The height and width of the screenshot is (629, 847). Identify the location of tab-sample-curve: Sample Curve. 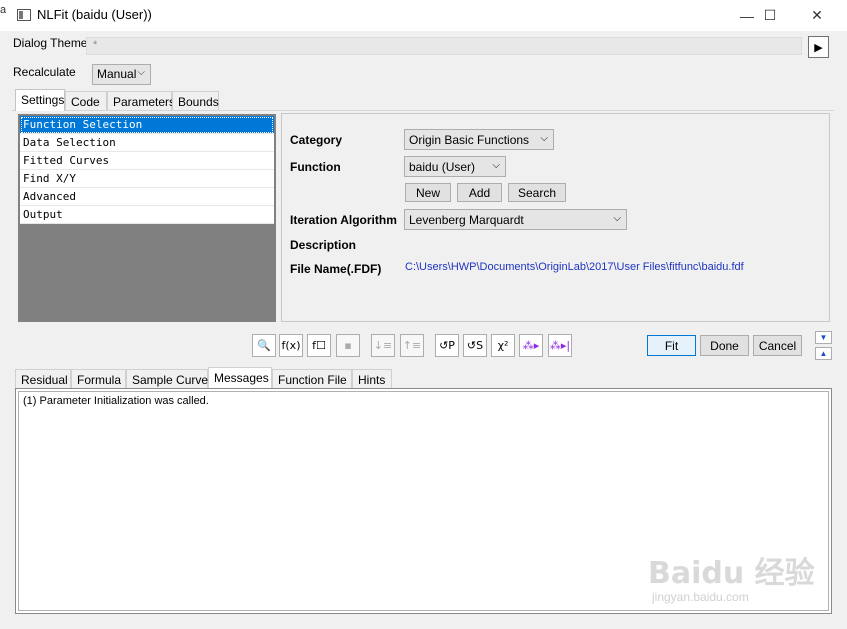
(167, 378).